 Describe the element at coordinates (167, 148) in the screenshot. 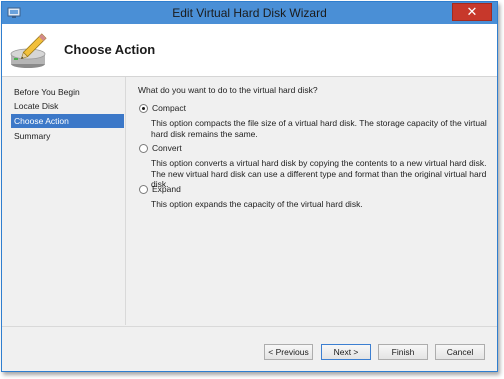

I see `convert-label: Convert` at that location.